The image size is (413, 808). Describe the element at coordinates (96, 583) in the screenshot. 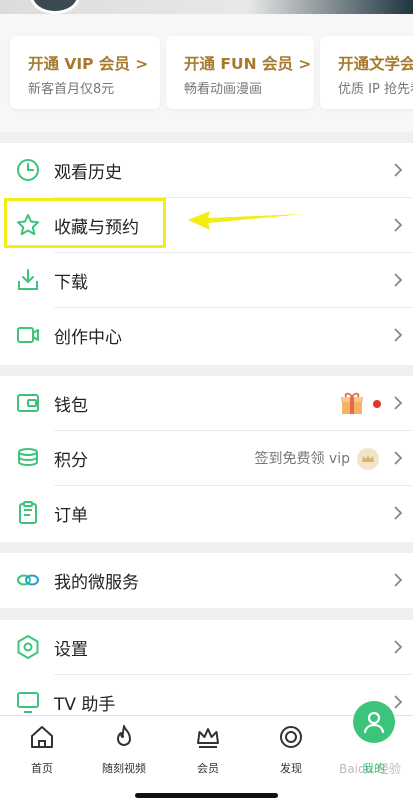

I see `menu-item-label: 我的微服务` at that location.